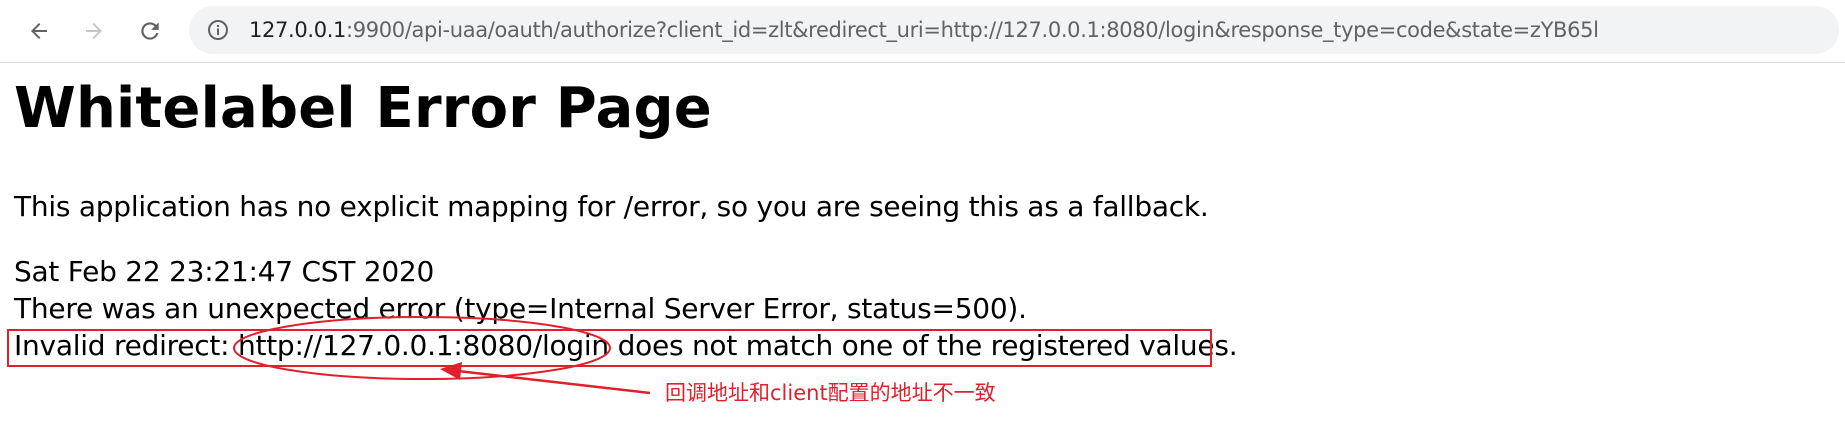 This screenshot has height=423, width=1845. I want to click on arrow-head, so click(451, 371).